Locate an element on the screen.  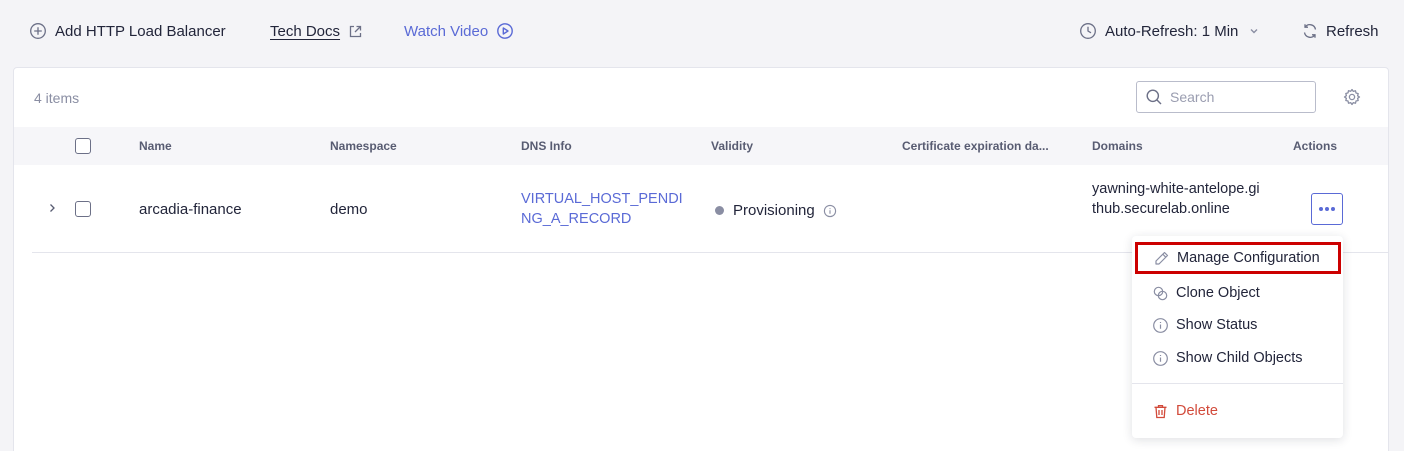
watch-video-link: Watch Video is located at coordinates (459, 31).